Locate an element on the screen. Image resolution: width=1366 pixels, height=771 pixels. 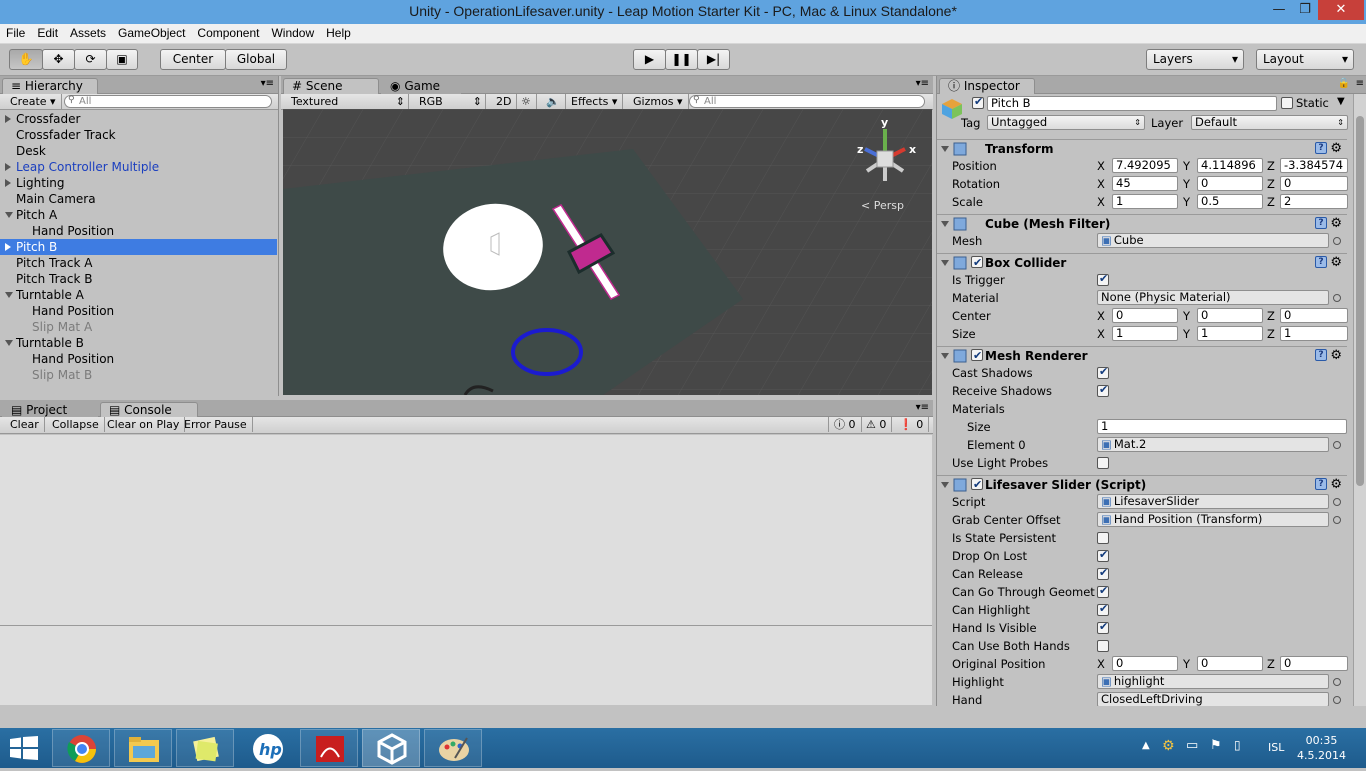
menu-help: Help is located at coordinates (338, 33).